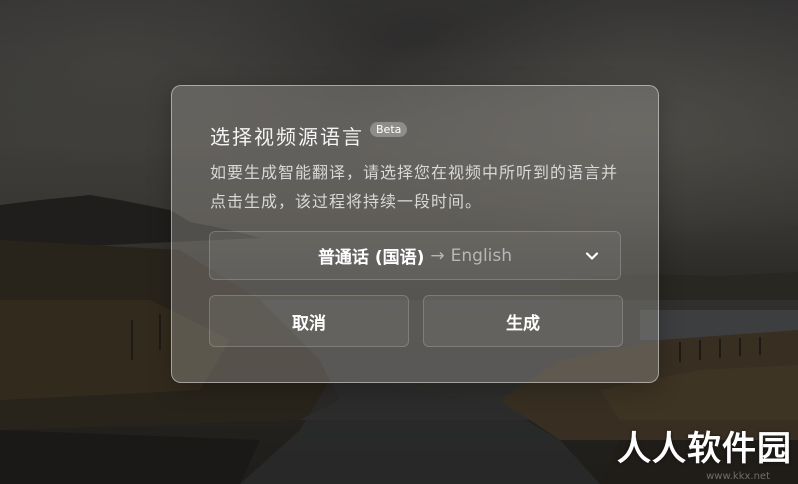 The height and width of the screenshot is (484, 798). What do you see at coordinates (523, 321) in the screenshot?
I see `generate-button: 生成` at bounding box center [523, 321].